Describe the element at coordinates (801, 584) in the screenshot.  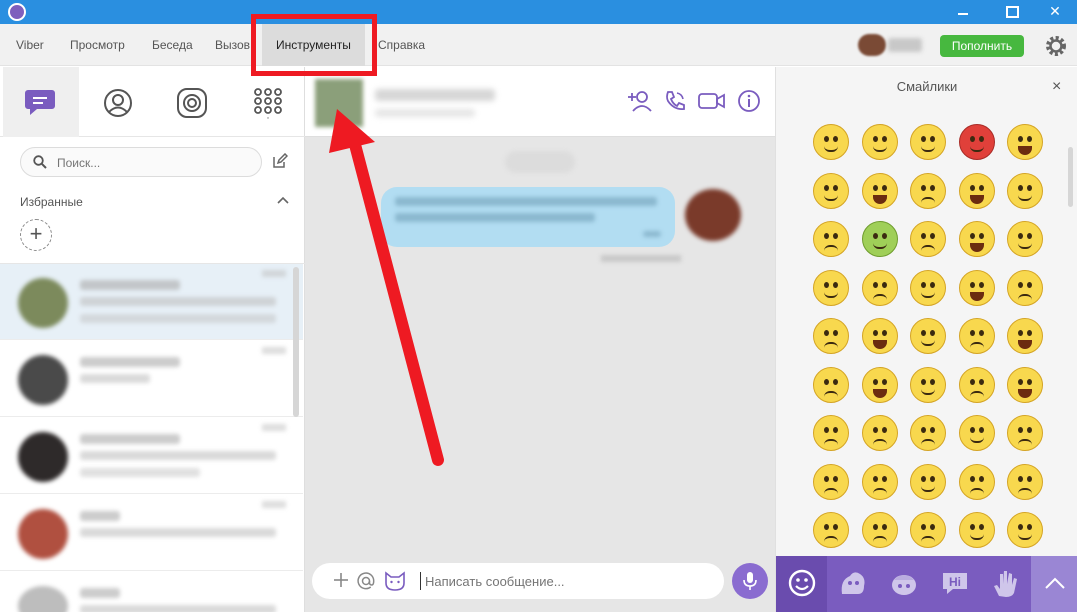
I see `tab-smileys` at that location.